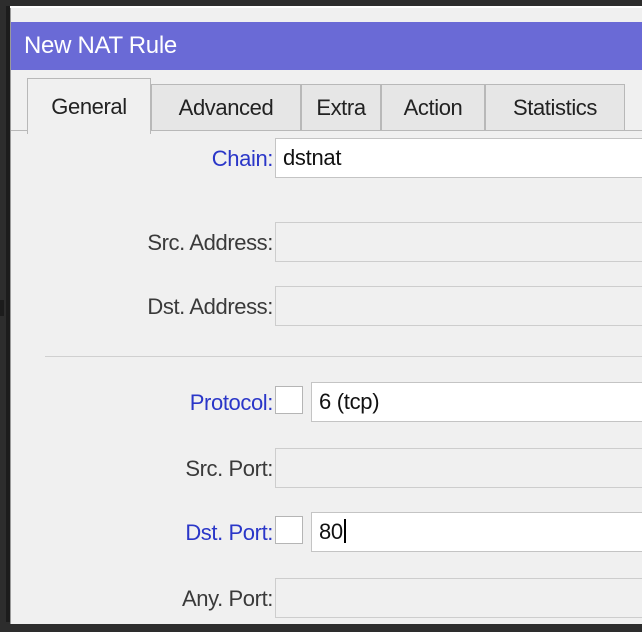 The height and width of the screenshot is (632, 642). I want to click on tab-advanced: Advanced, so click(226, 107).